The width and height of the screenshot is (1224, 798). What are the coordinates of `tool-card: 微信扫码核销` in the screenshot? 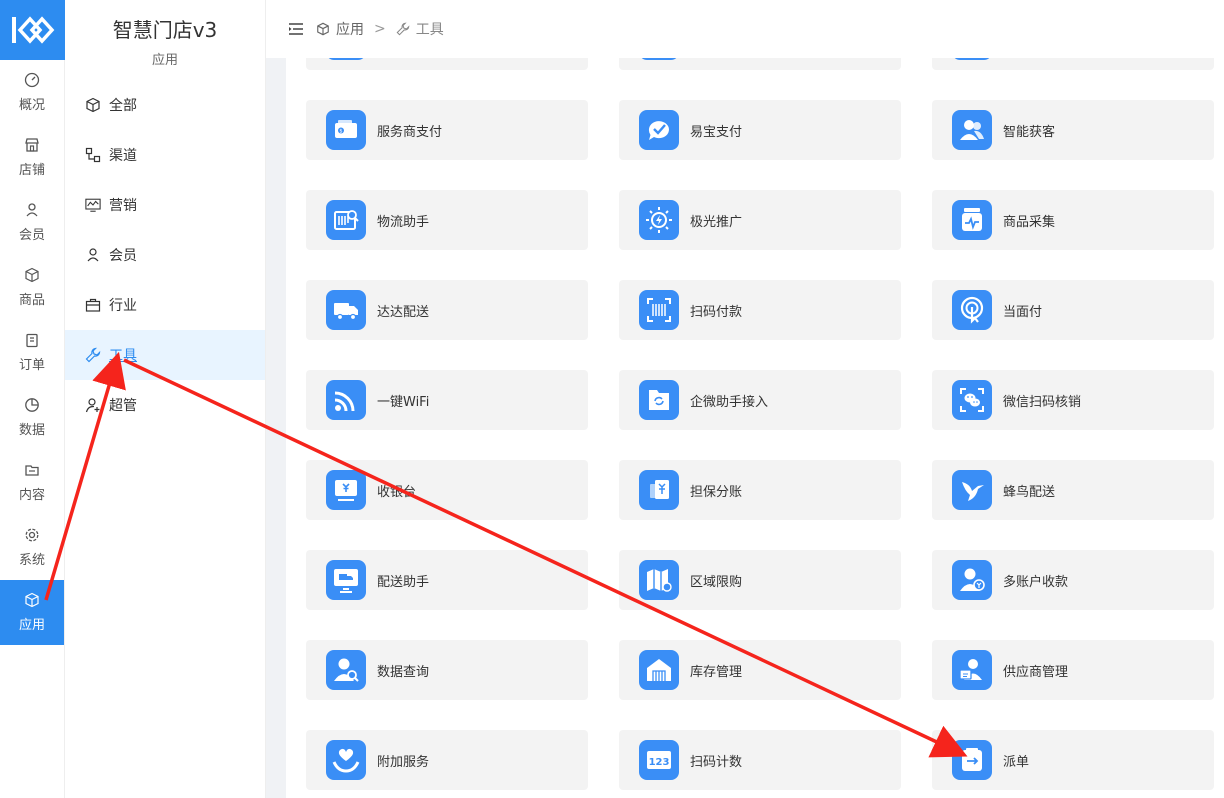 It's located at (1073, 400).